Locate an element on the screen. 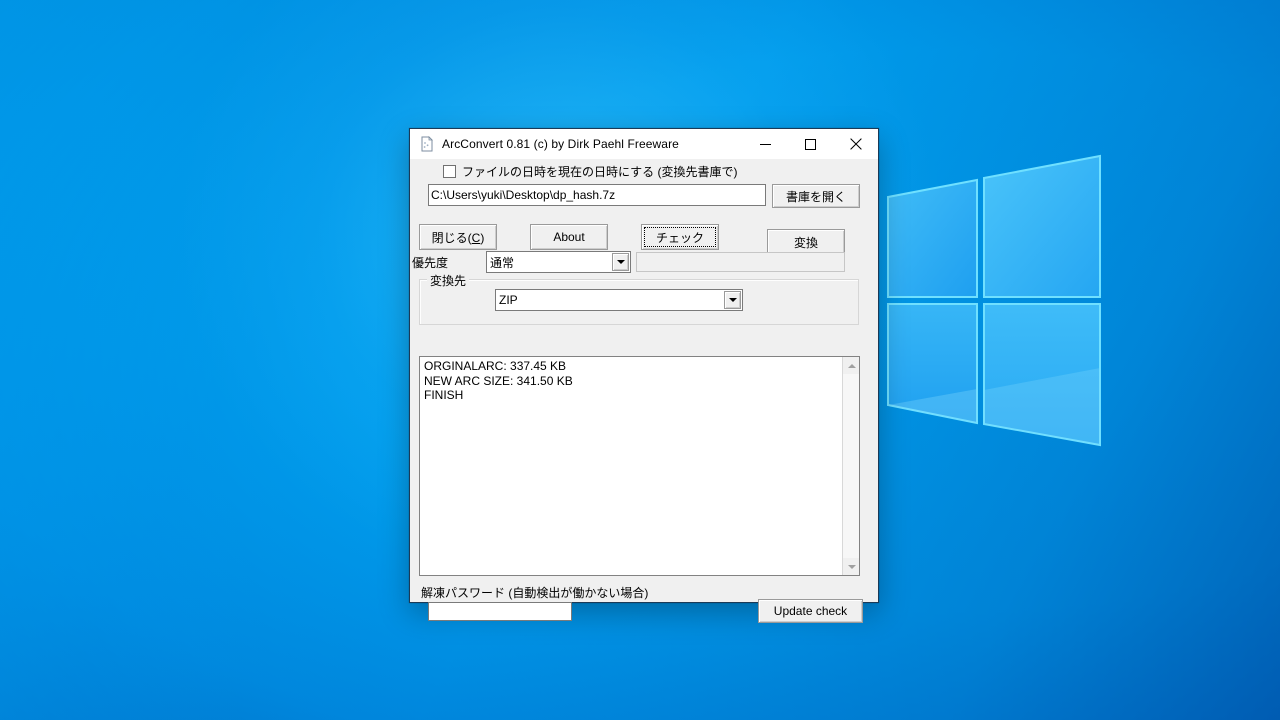  log-scrollbar is located at coordinates (850, 466).